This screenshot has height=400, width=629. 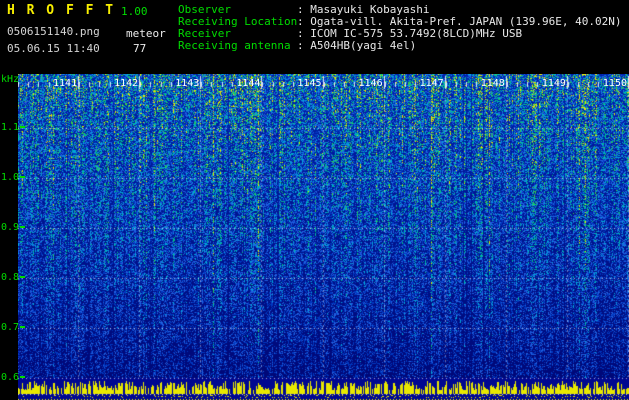 What do you see at coordinates (304, 45) in the screenshot?
I see `info-colon: :` at bounding box center [304, 45].